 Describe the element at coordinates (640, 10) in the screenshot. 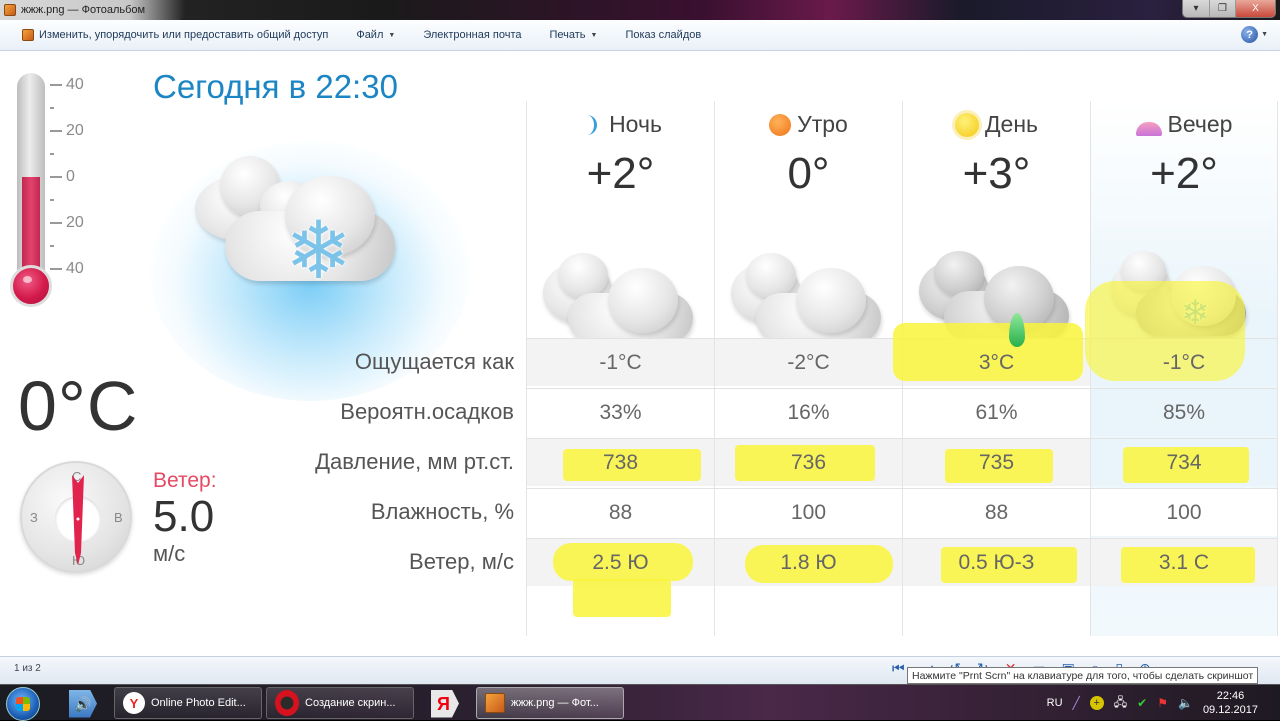

I see `title-bar: жжж.png — Фотоальбом ▾ ❐ X` at that location.